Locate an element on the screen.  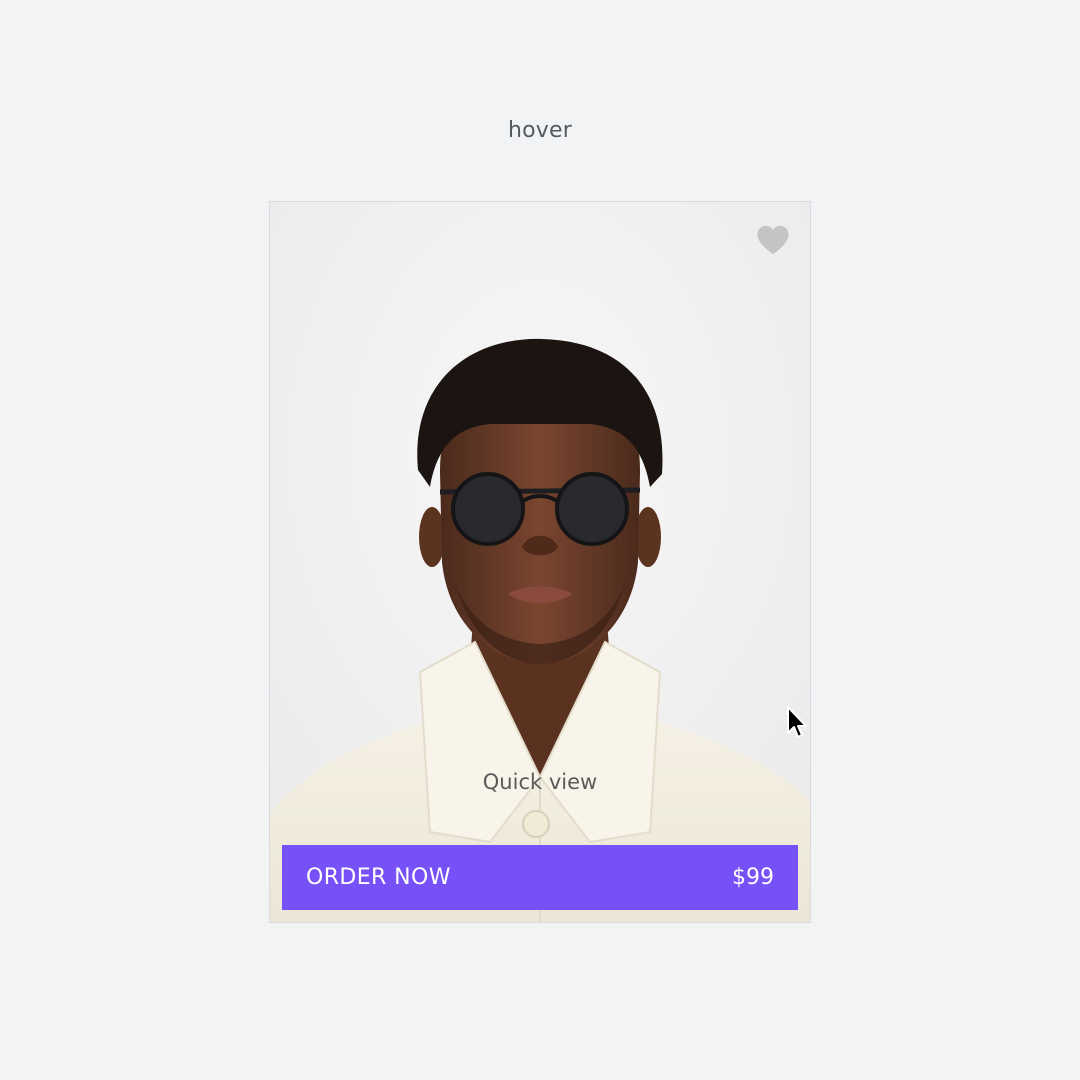
order-label: ORDER NOW is located at coordinates (378, 877).